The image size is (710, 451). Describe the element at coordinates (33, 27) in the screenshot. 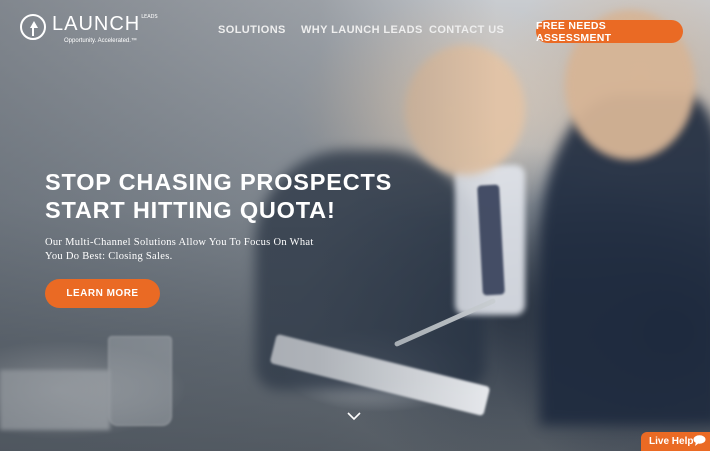

I see `launch-logo-icon` at that location.